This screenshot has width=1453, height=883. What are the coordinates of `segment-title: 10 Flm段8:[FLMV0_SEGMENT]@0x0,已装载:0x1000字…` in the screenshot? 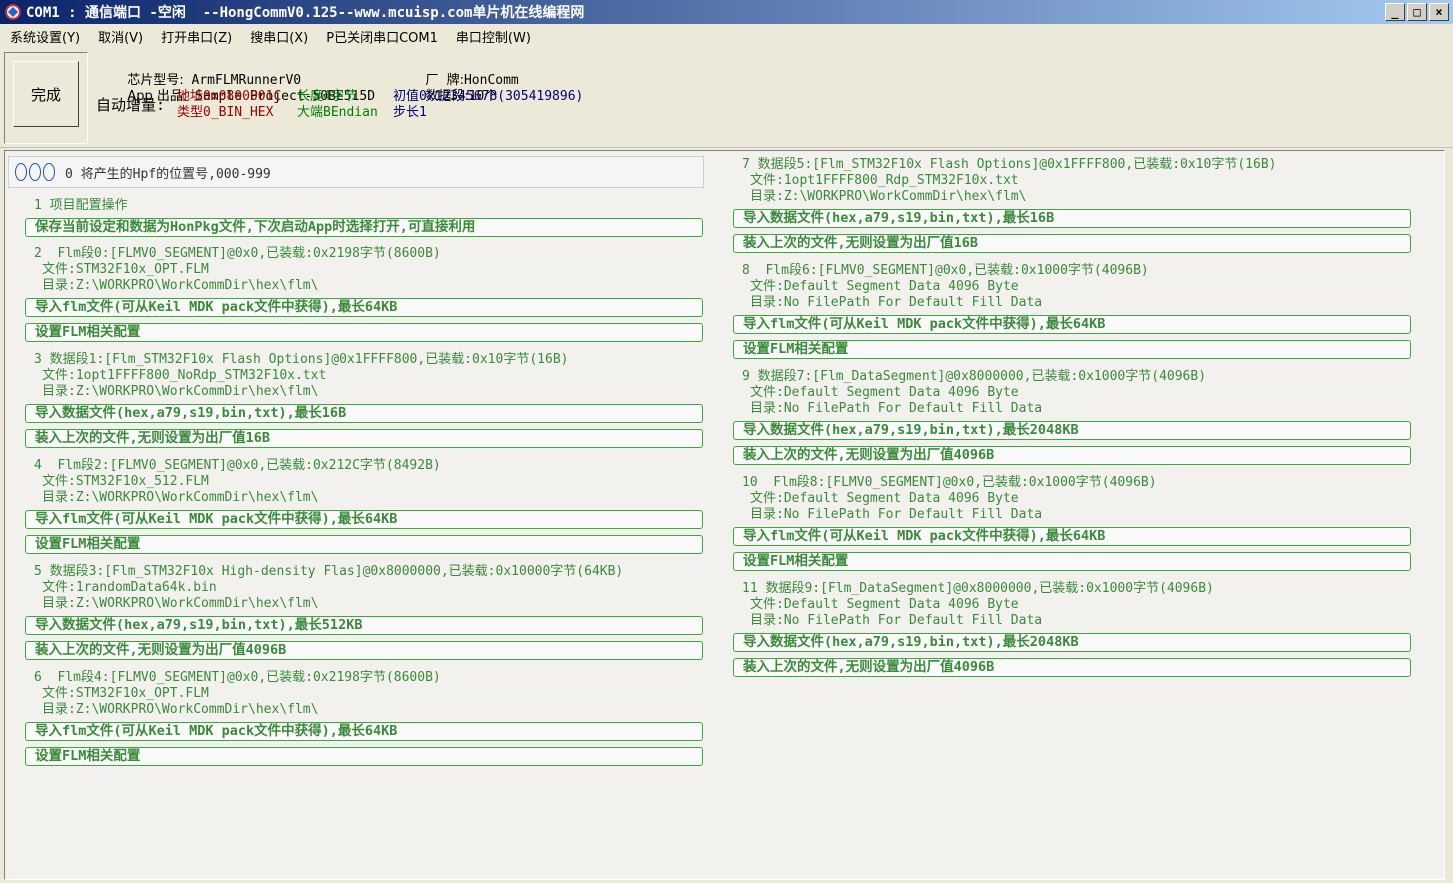 It's located at (949, 482).